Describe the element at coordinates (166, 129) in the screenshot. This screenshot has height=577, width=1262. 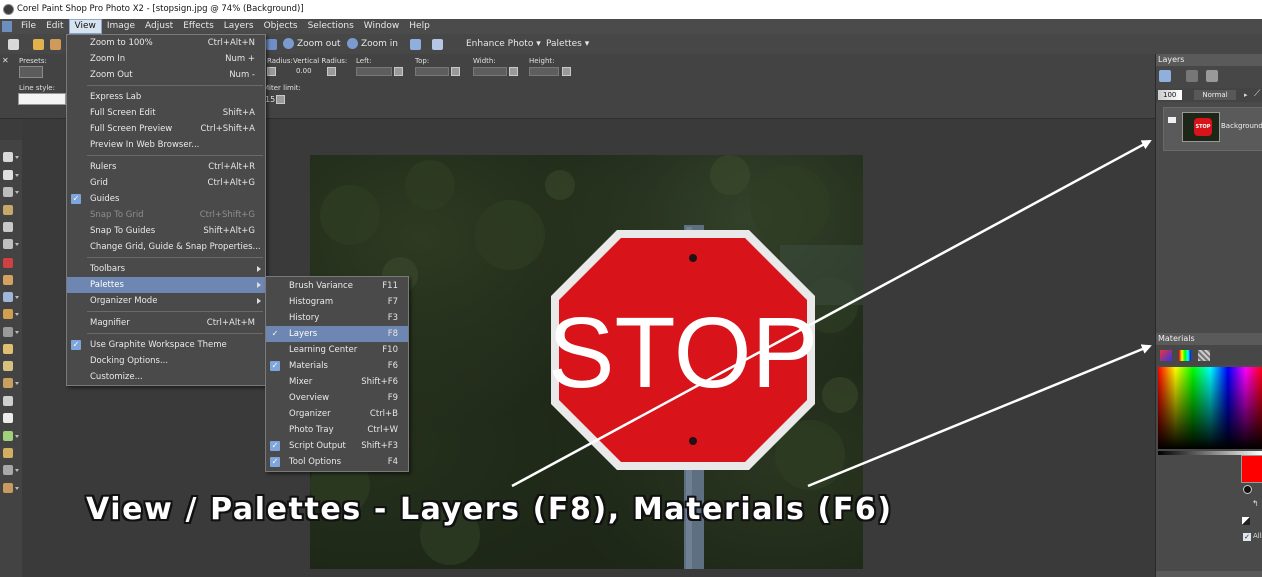
I see `menu-item-full-screen-preview: Full Screen Preview Ctrl+Shift+A` at that location.